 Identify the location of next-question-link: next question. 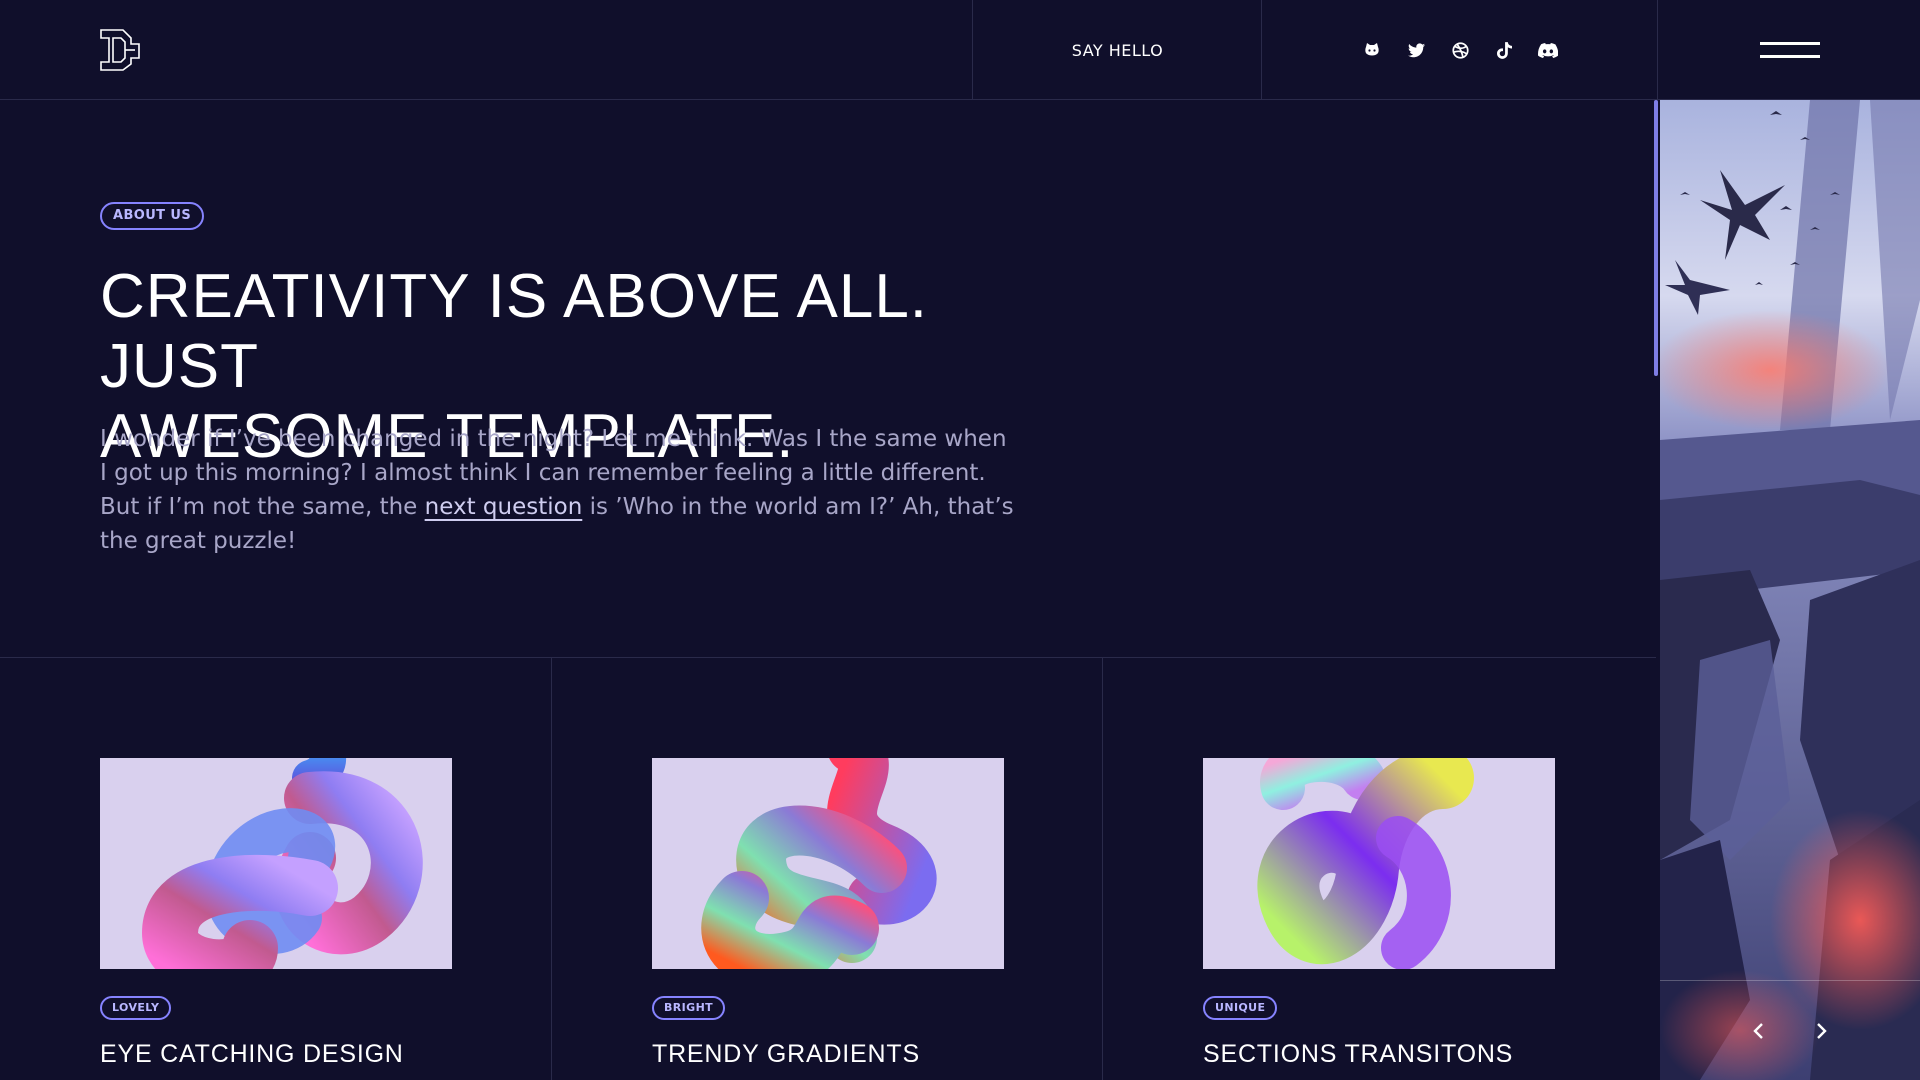
(504, 507).